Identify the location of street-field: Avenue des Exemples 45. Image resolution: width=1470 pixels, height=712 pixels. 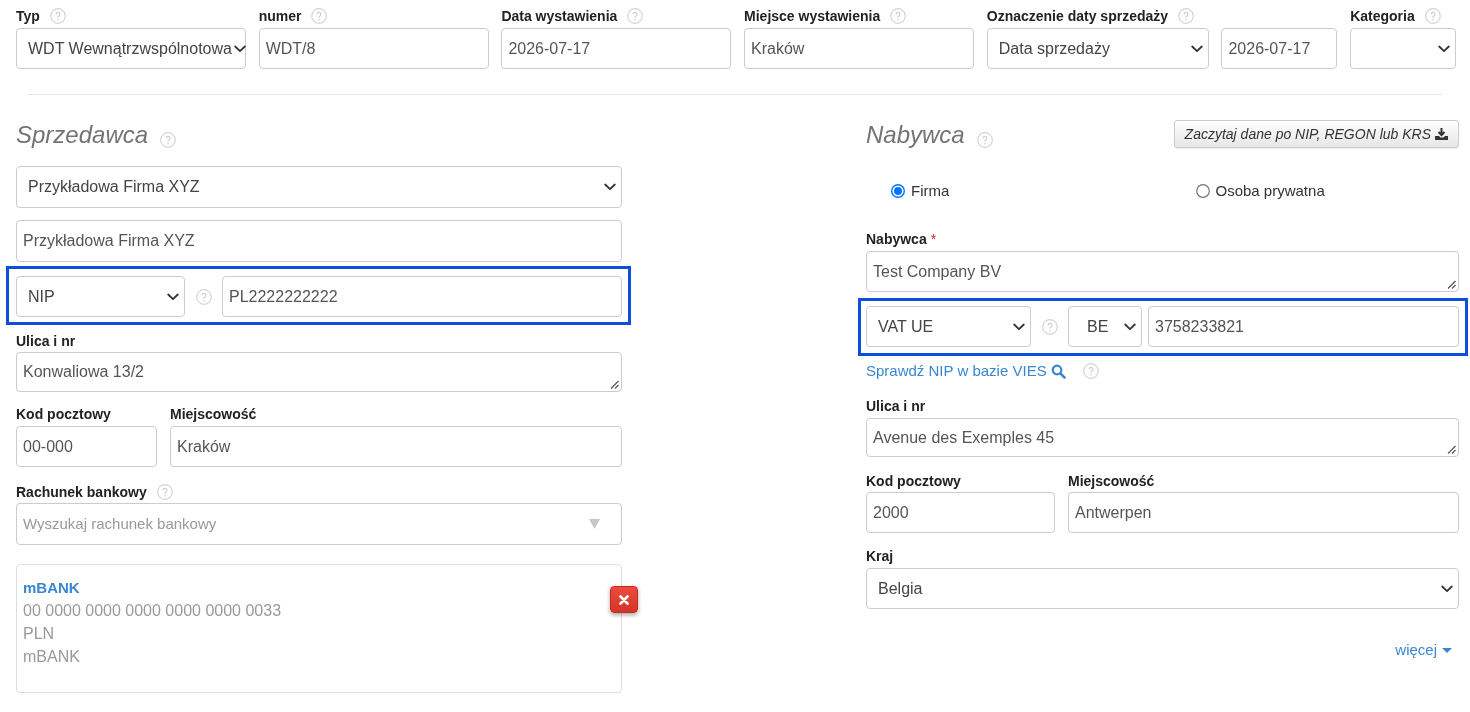
(1162, 437).